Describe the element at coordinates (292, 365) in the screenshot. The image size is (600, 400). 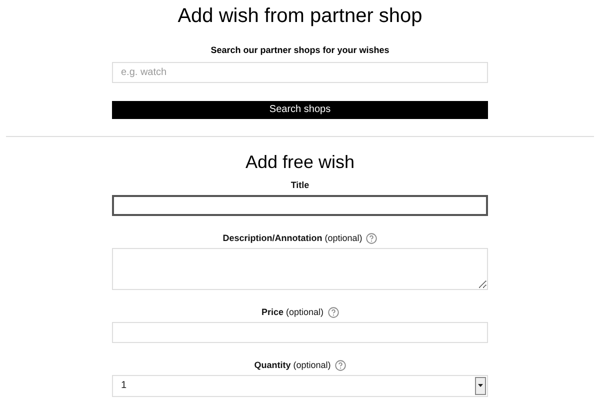
I see `field-label: Quantity (optional)` at that location.